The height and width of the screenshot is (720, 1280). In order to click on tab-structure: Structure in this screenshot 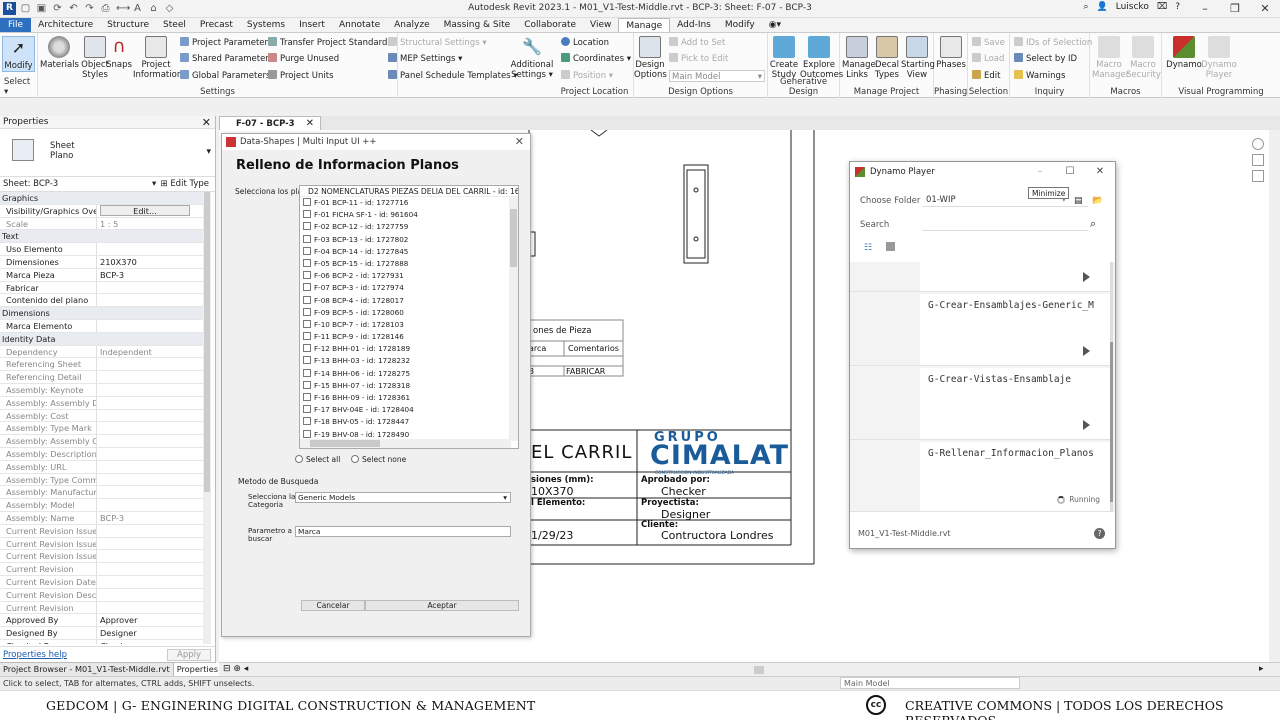, I will do `click(128, 25)`.